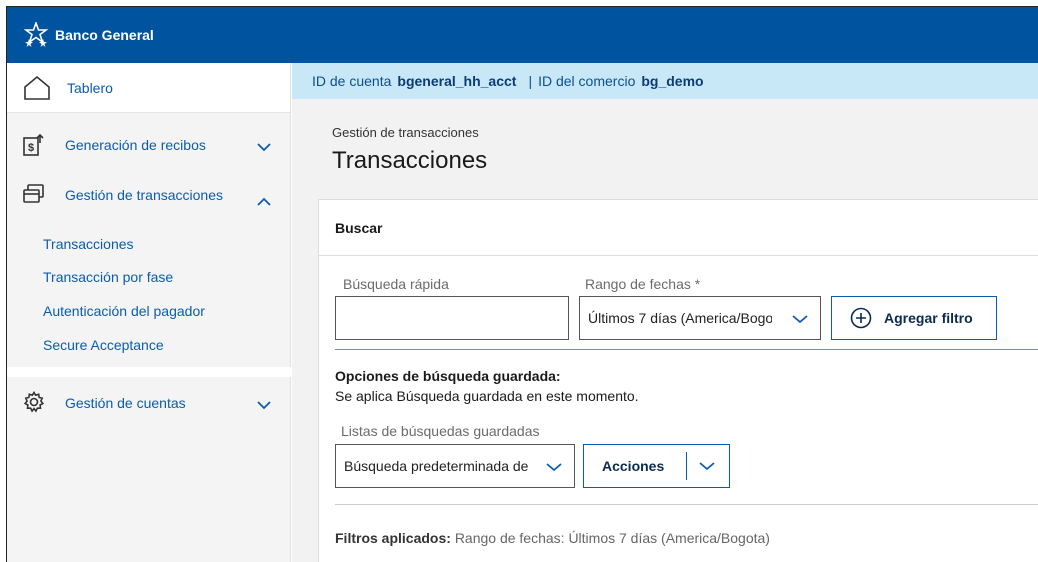 This screenshot has width=1038, height=562. What do you see at coordinates (644, 466) in the screenshot?
I see `actions-button-label: Acciones` at bounding box center [644, 466].